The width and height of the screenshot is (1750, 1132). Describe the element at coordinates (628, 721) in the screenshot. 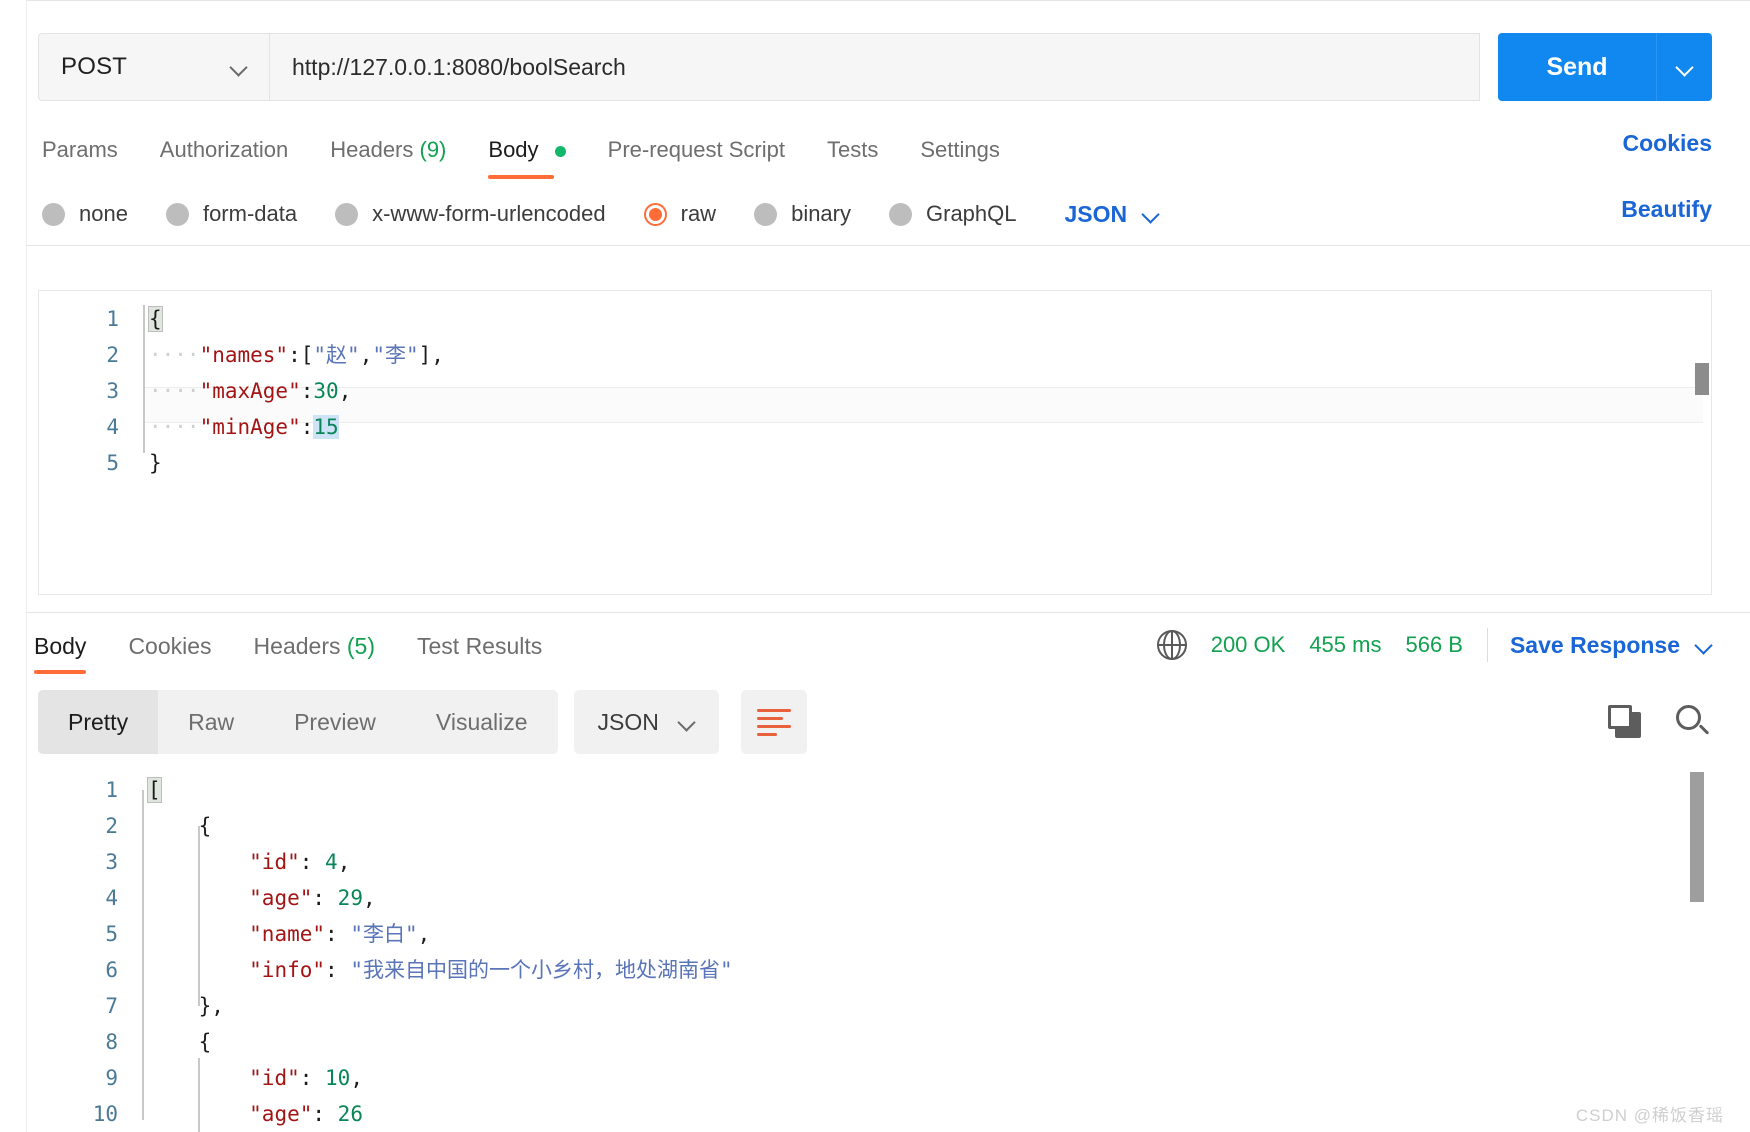

I see `response-format-label: JSON` at that location.